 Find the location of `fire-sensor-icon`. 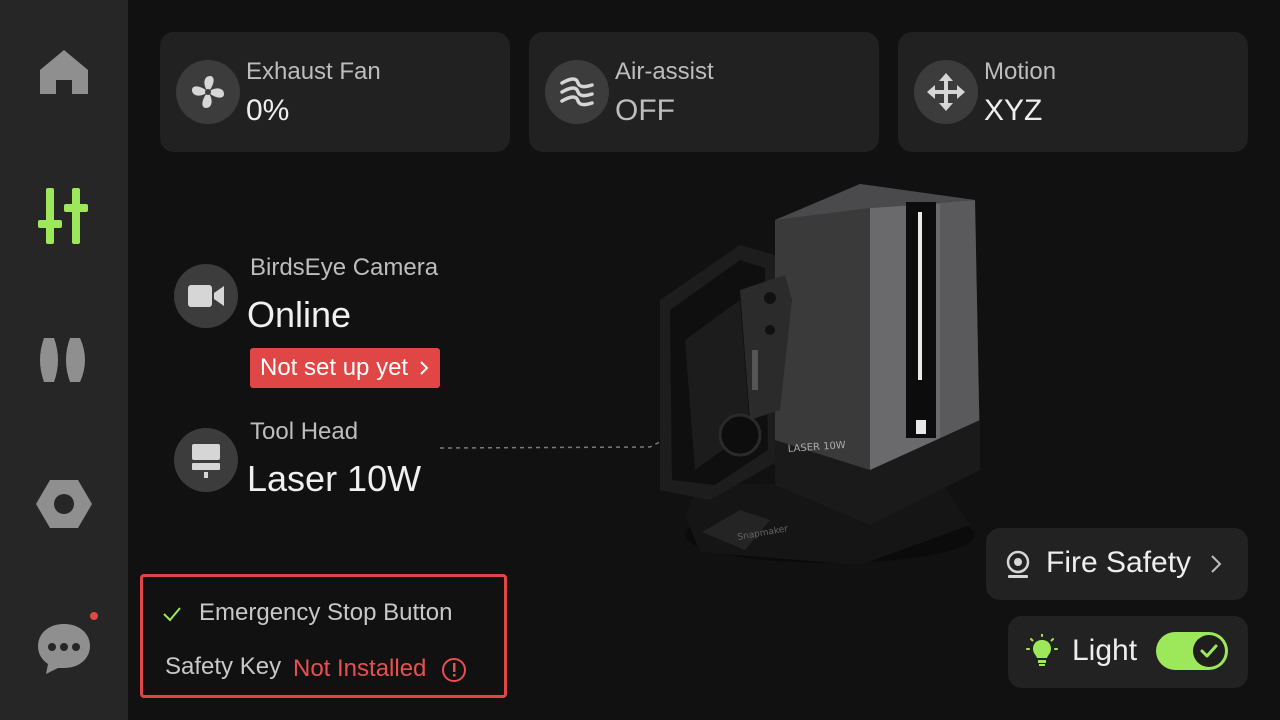

fire-sensor-icon is located at coordinates (1018, 564).